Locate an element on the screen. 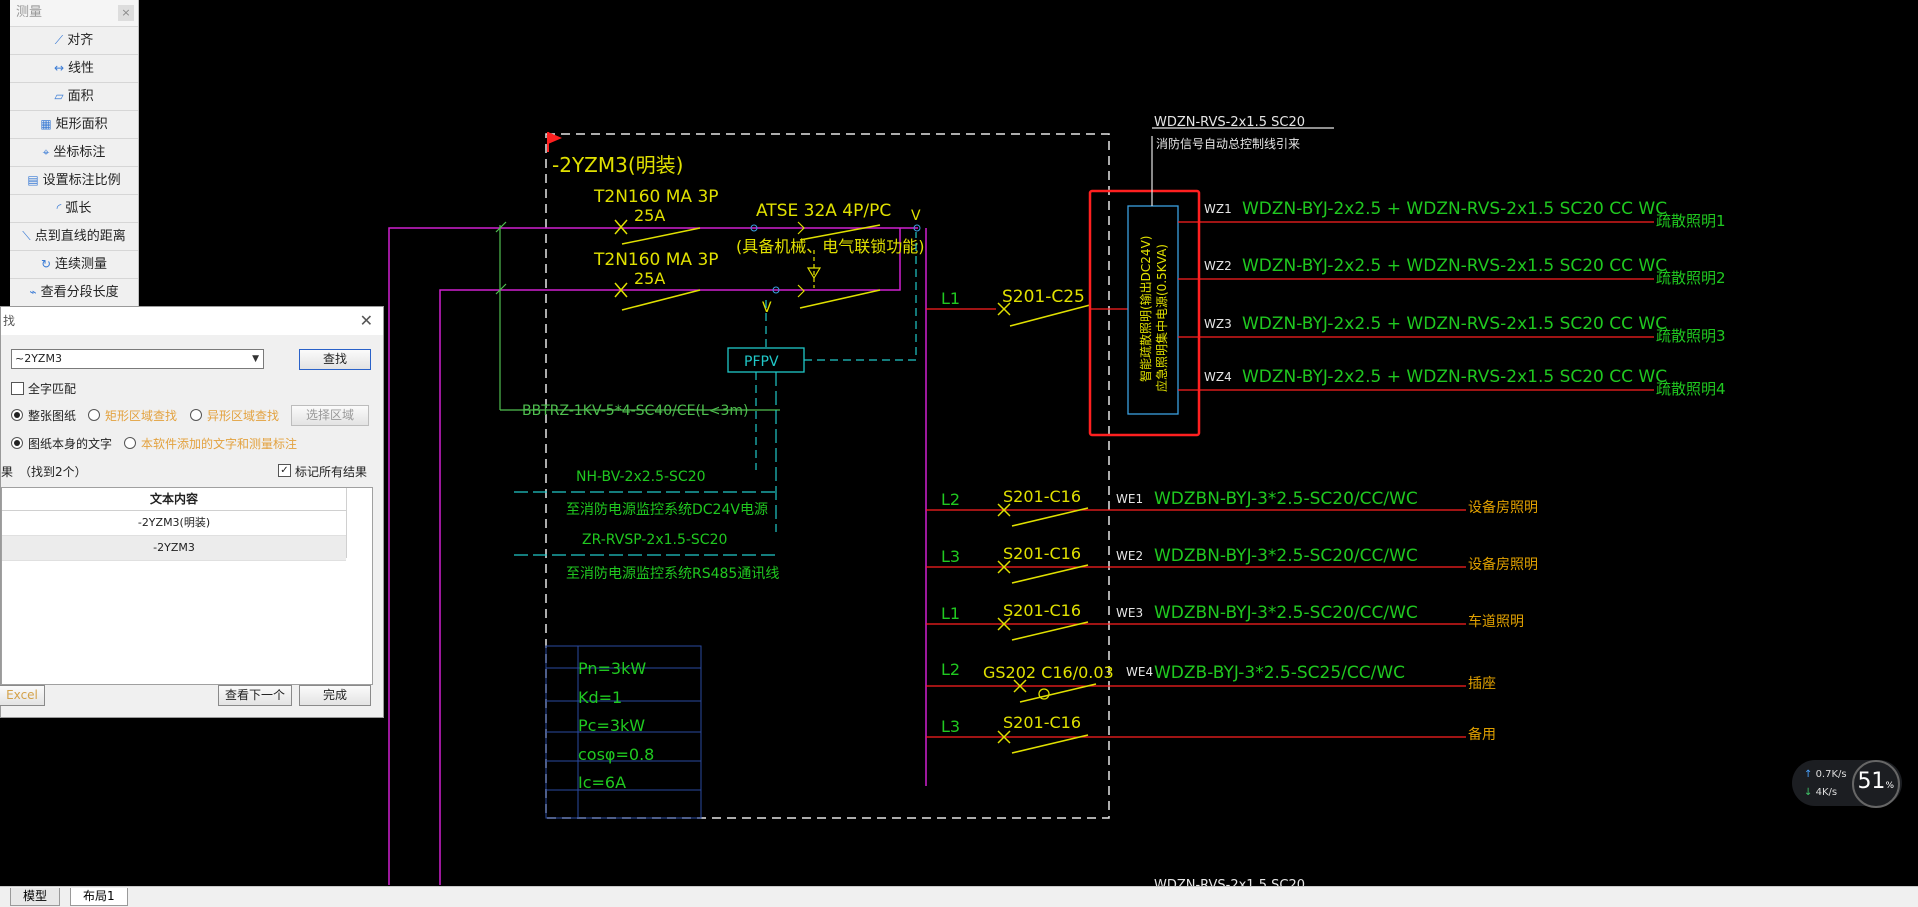 The image size is (1918, 907). match-whole-label: 全字匹配 is located at coordinates (52, 389).